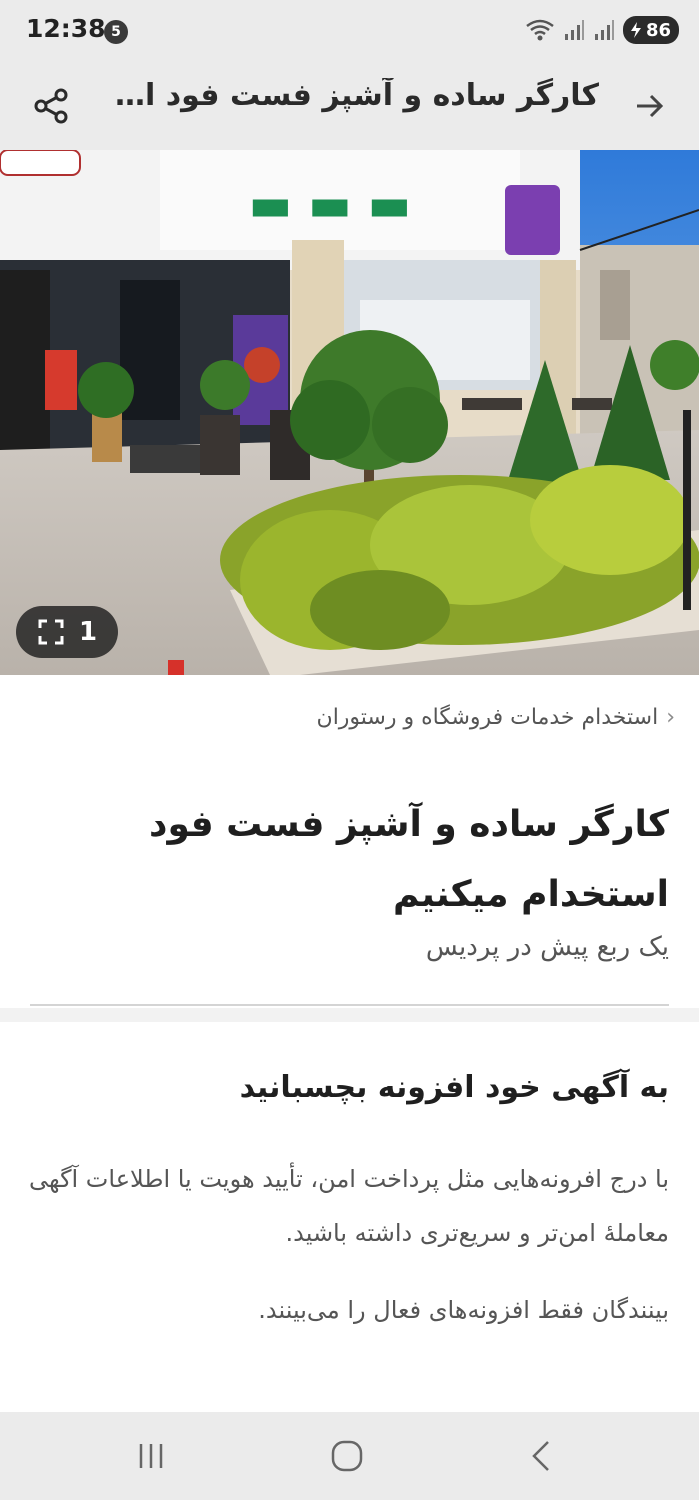 This screenshot has width=699, height=1500. I want to click on arrow-right-icon, so click(649, 106).